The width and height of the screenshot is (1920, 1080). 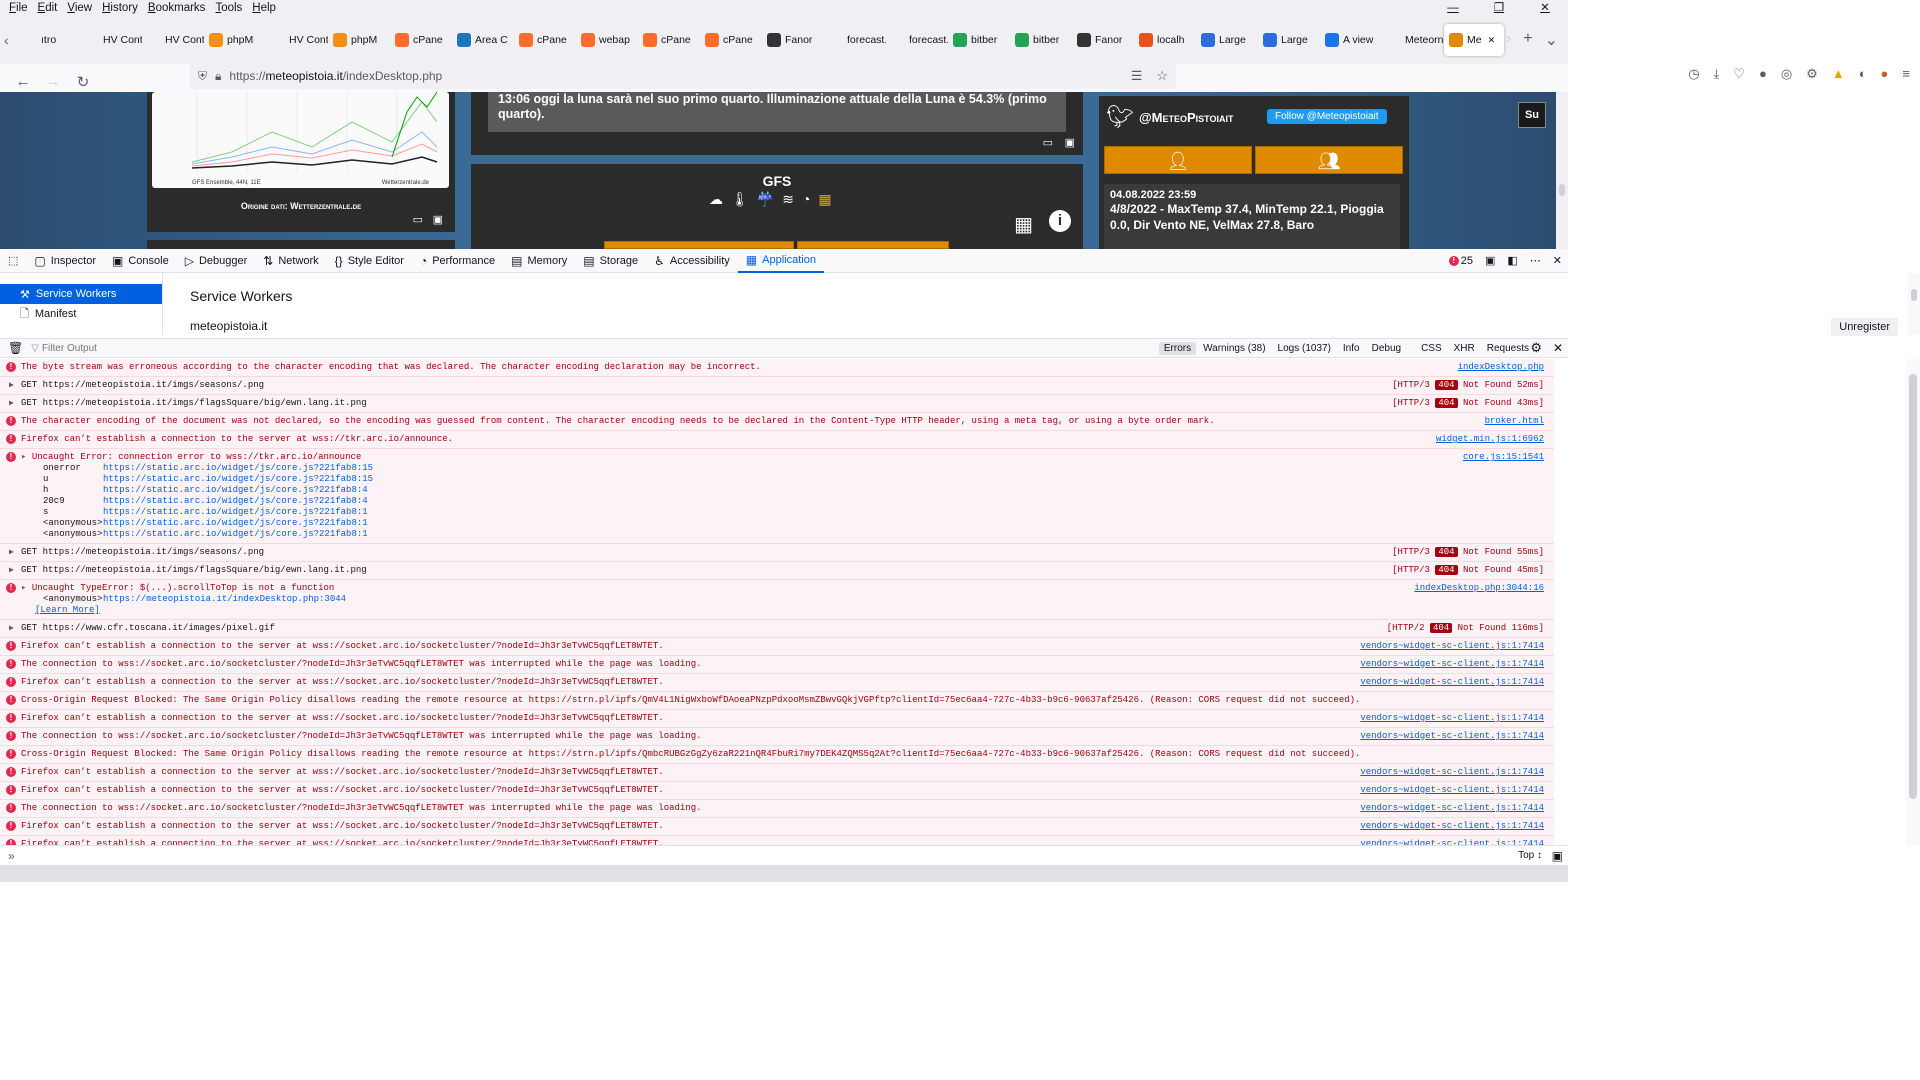 I want to click on partly-cloudy-icon: ☁, so click(x=716, y=199).